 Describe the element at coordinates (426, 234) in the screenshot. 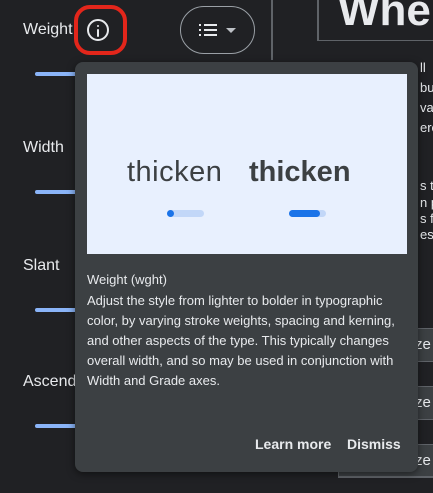

I see `bg-text-fragment: esti` at that location.